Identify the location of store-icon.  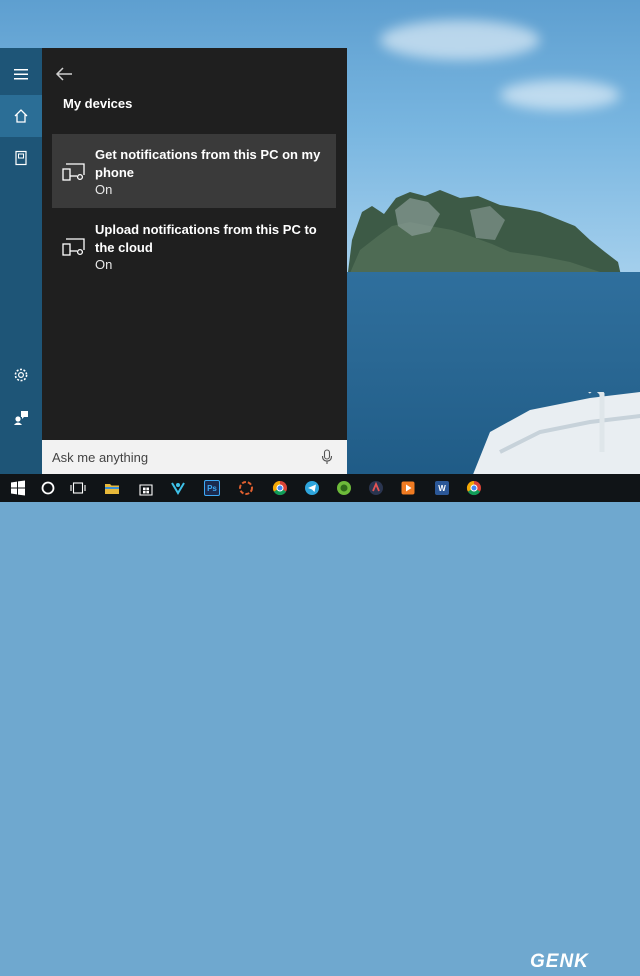
(146, 490).